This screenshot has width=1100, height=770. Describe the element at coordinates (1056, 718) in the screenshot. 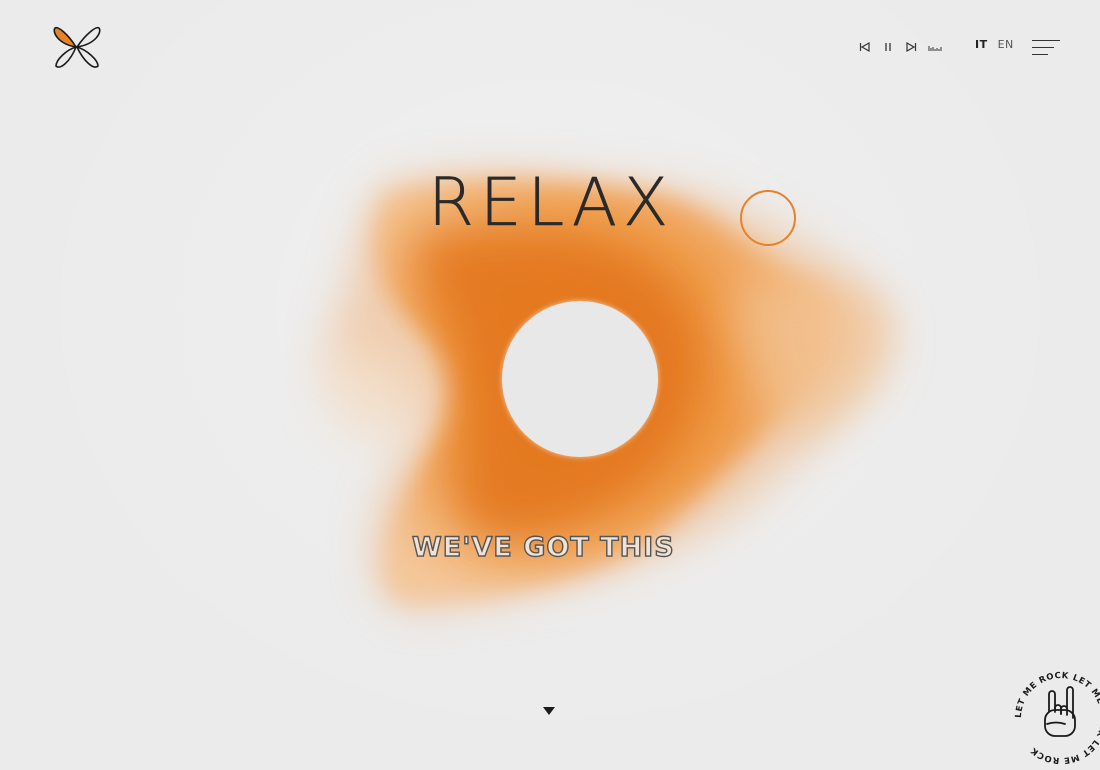

I see `let-me-rock-badge: LET ME ROCK LET ME ROCK LET ME ROCK` at that location.